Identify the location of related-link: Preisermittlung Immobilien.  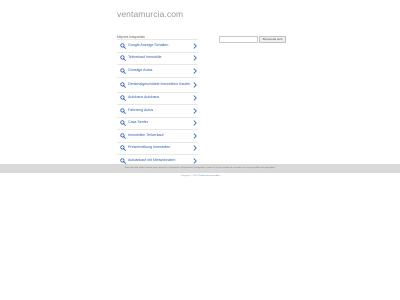
(157, 149).